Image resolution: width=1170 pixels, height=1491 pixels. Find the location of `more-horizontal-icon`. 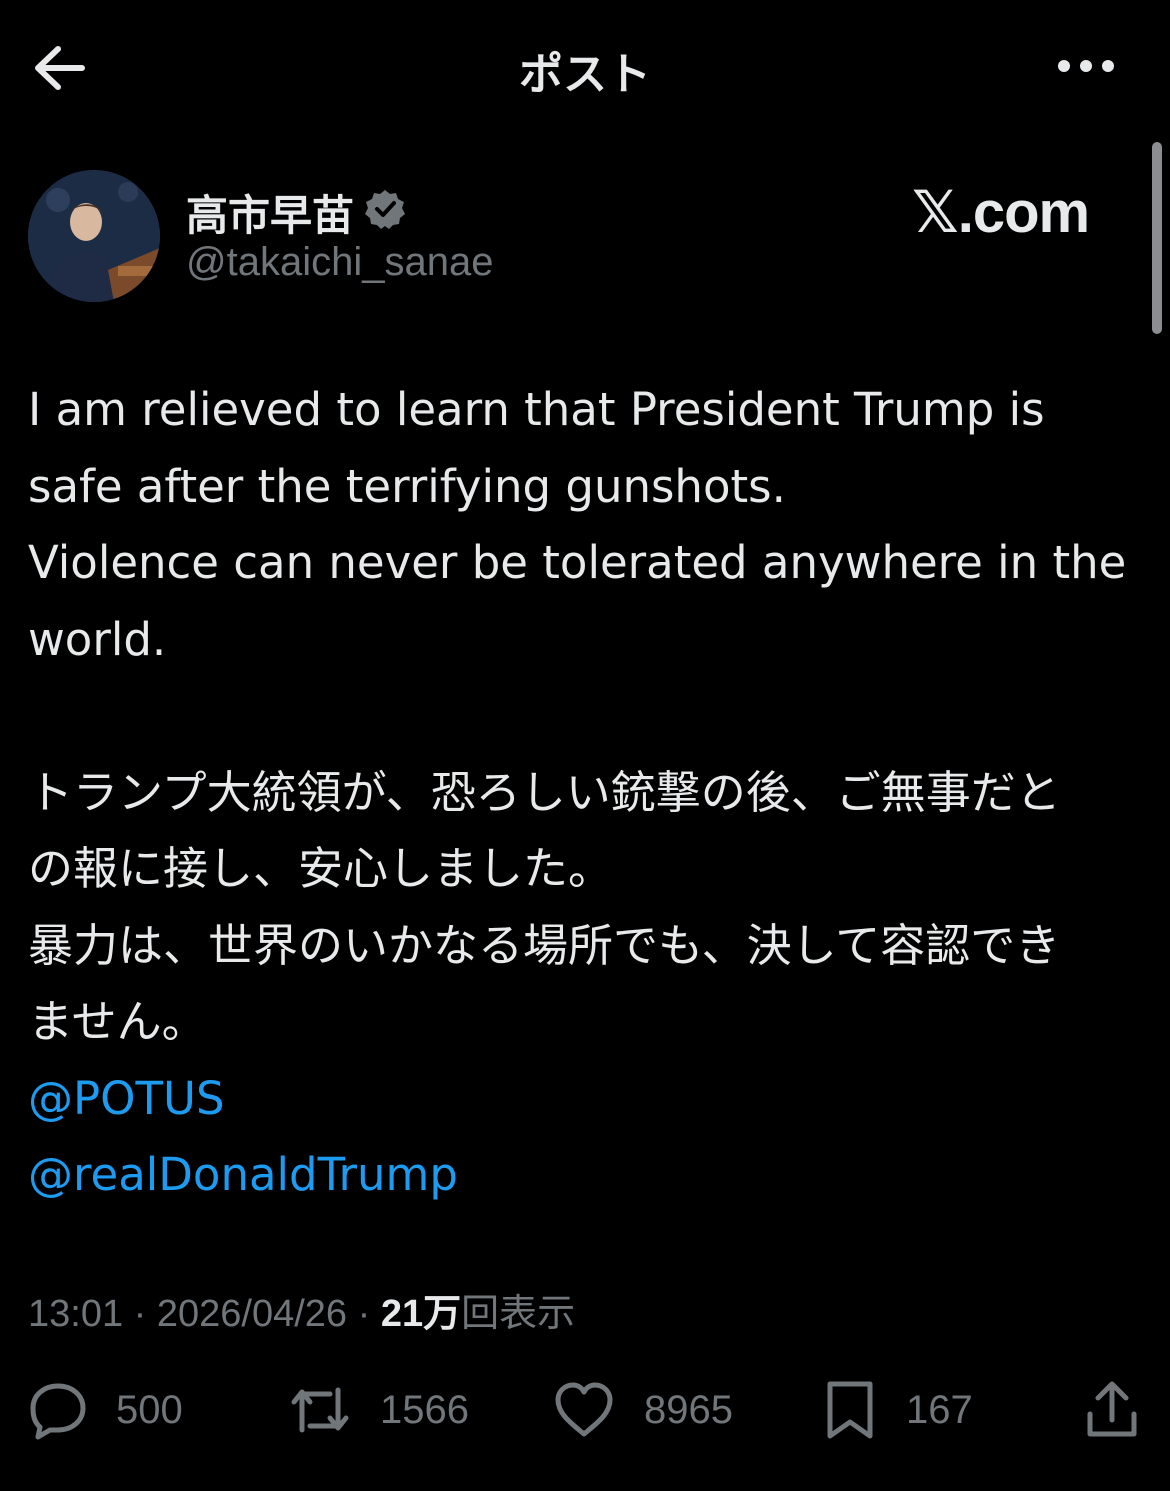

more-horizontal-icon is located at coordinates (1086, 66).